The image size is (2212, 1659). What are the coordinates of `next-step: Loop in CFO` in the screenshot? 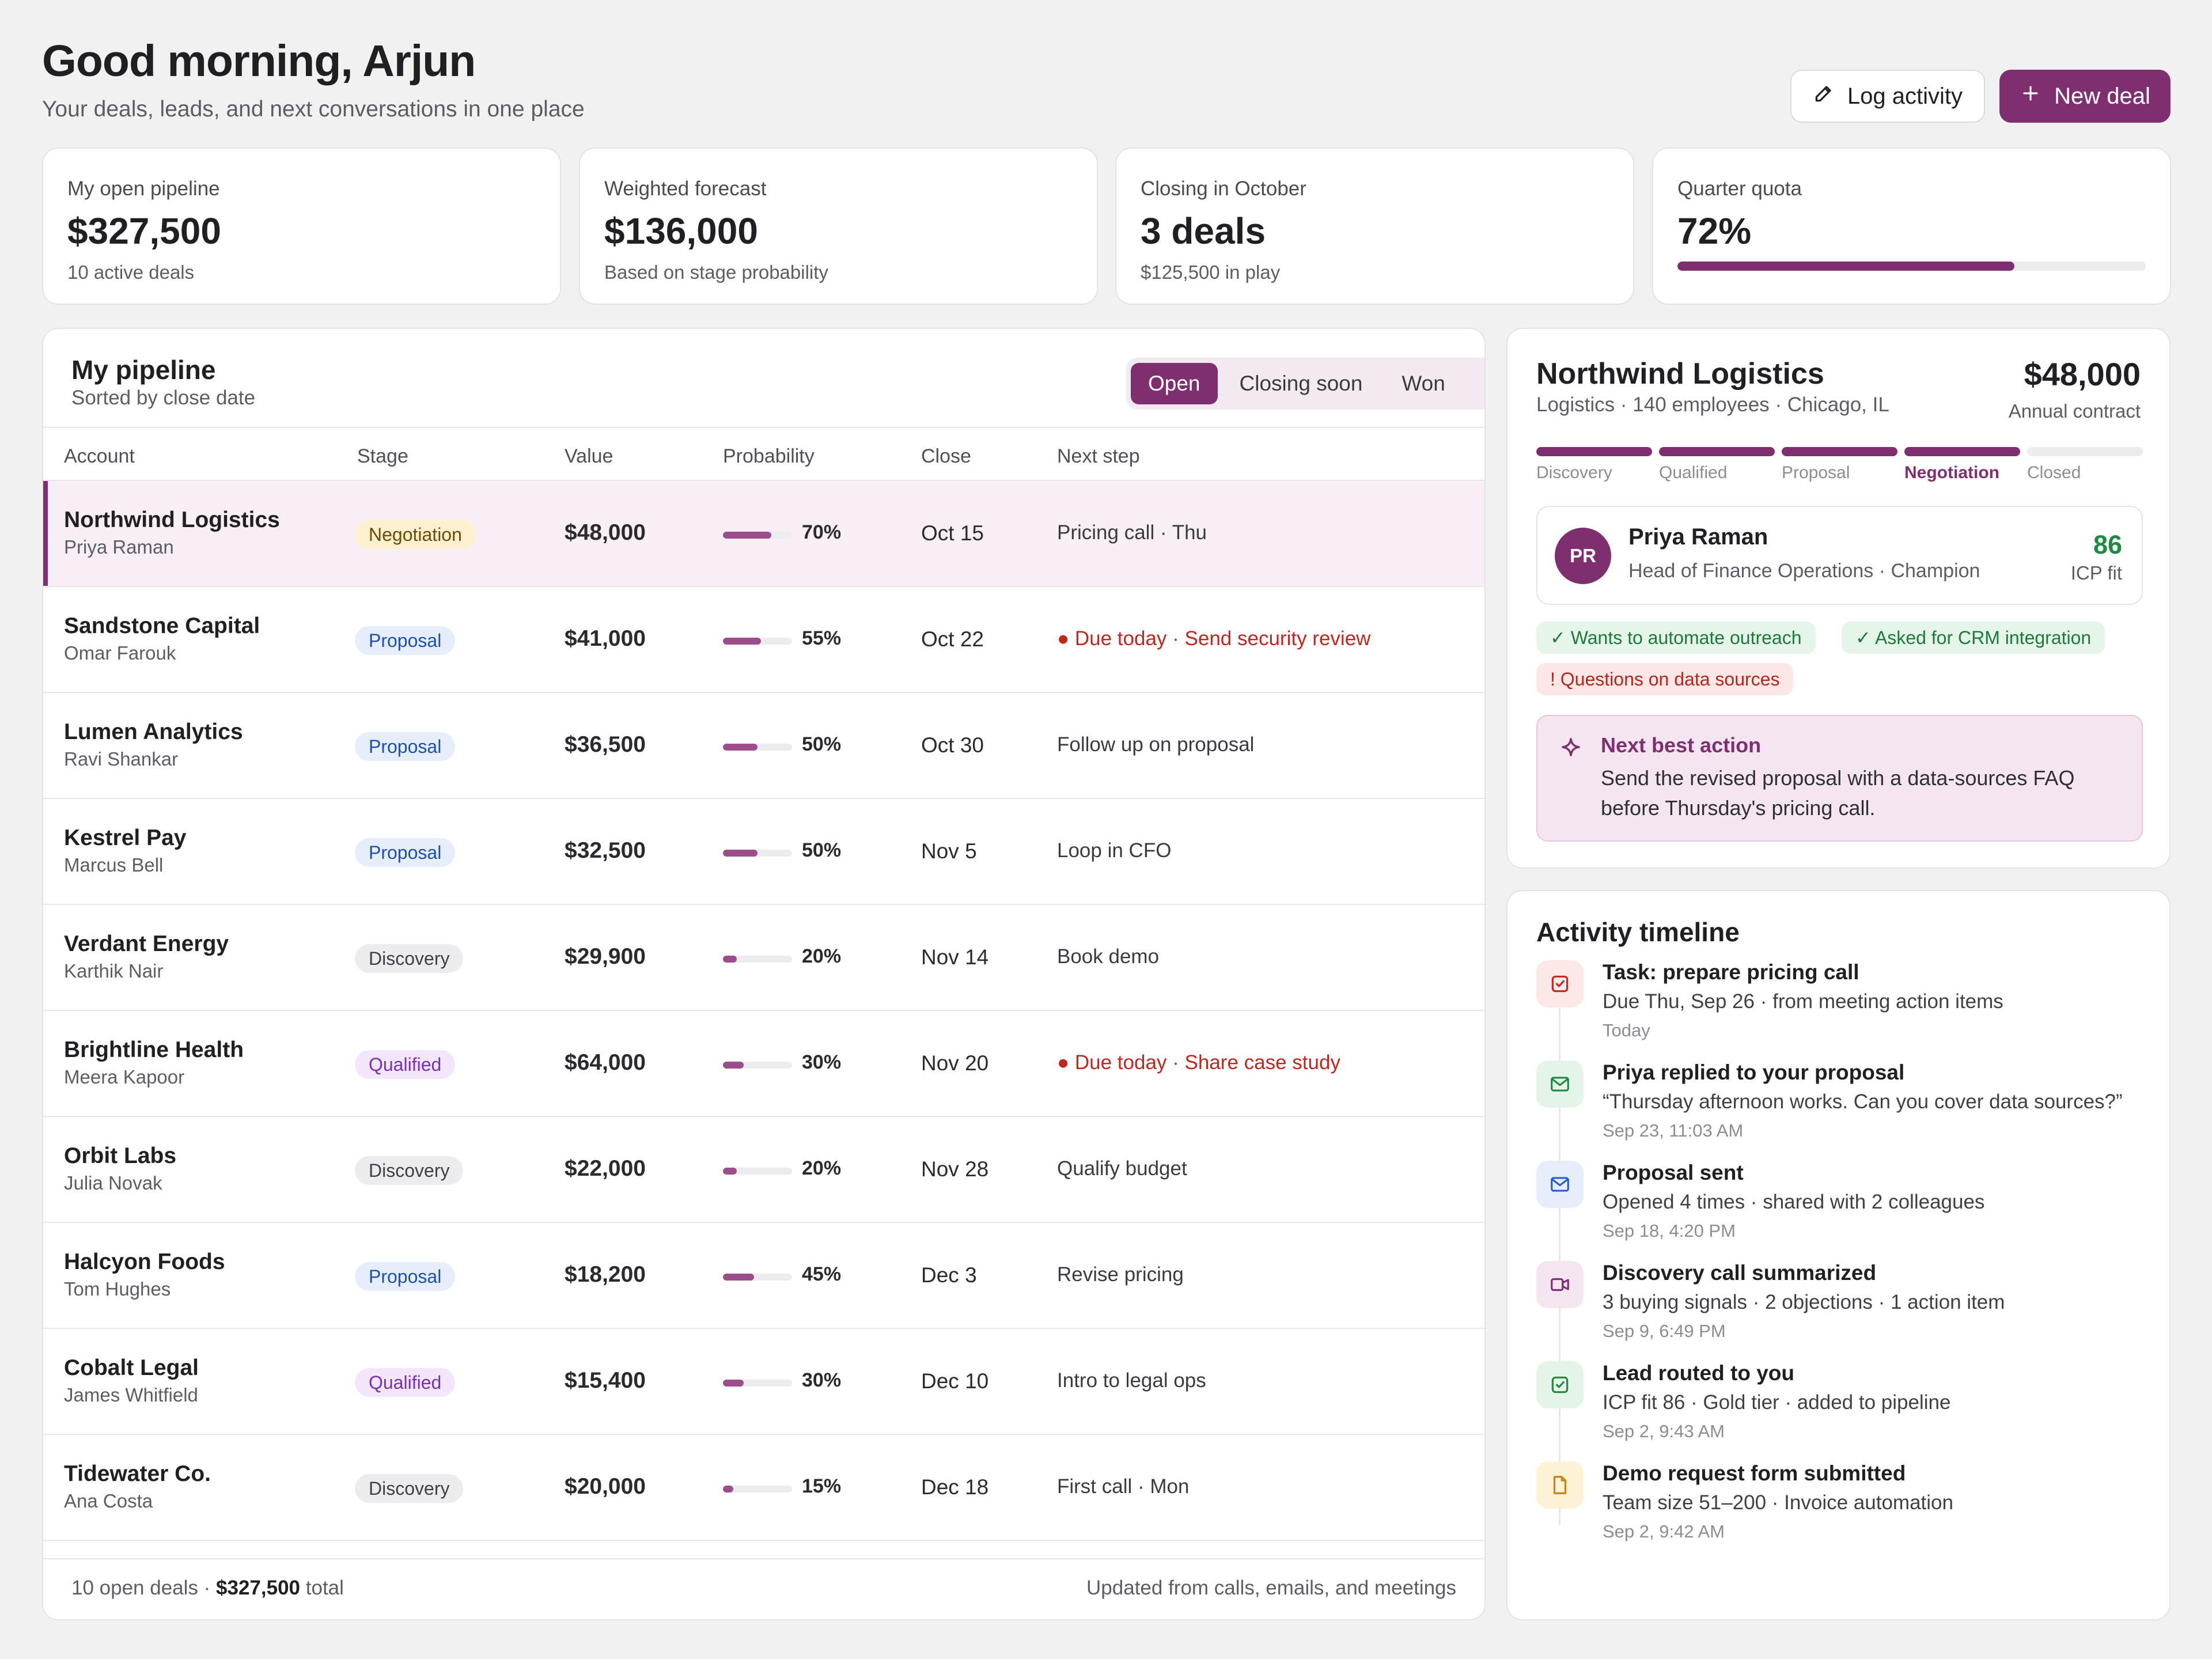 It's located at (1114, 850).